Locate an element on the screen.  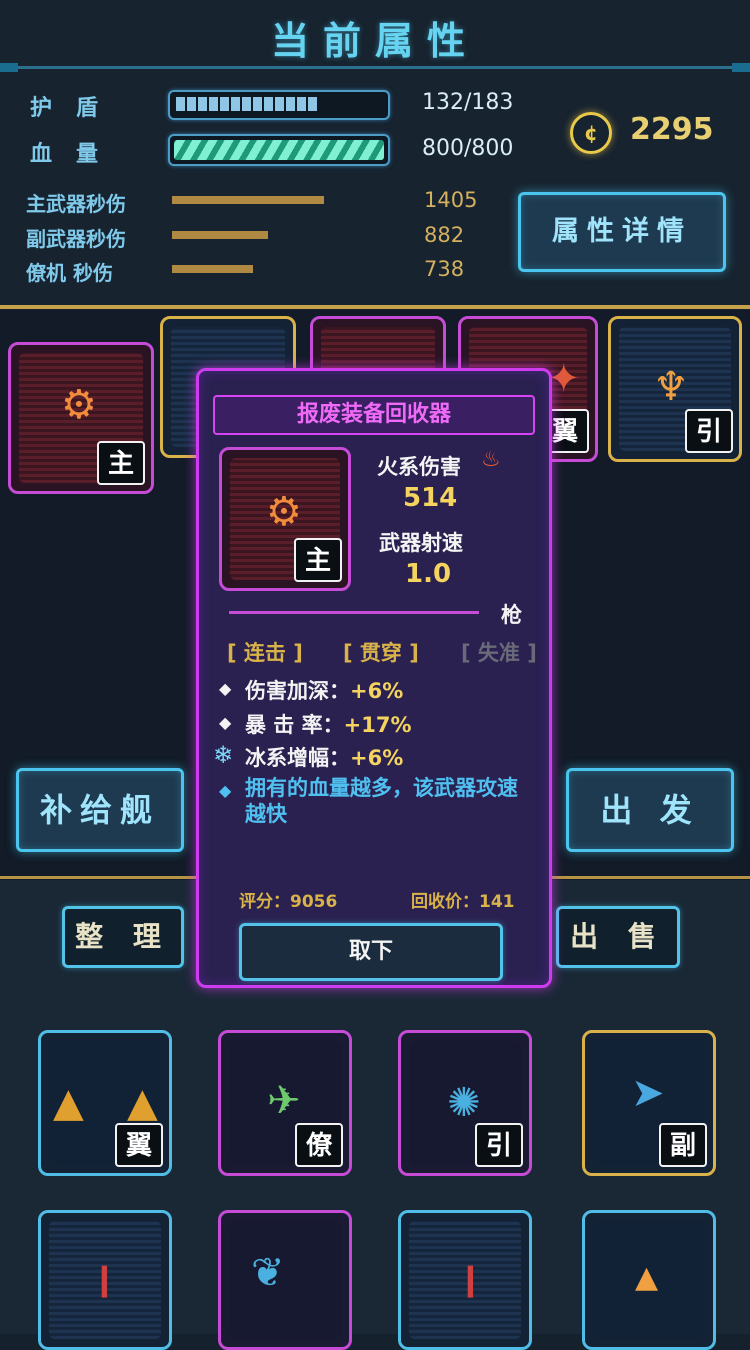
dps-main-bar is located at coordinates (248, 200).